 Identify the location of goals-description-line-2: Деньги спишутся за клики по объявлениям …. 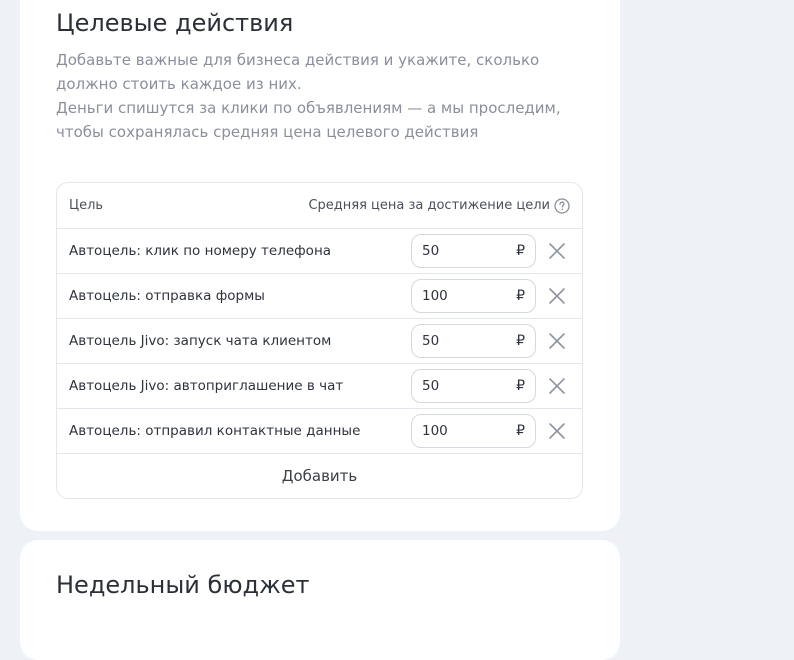
(308, 120).